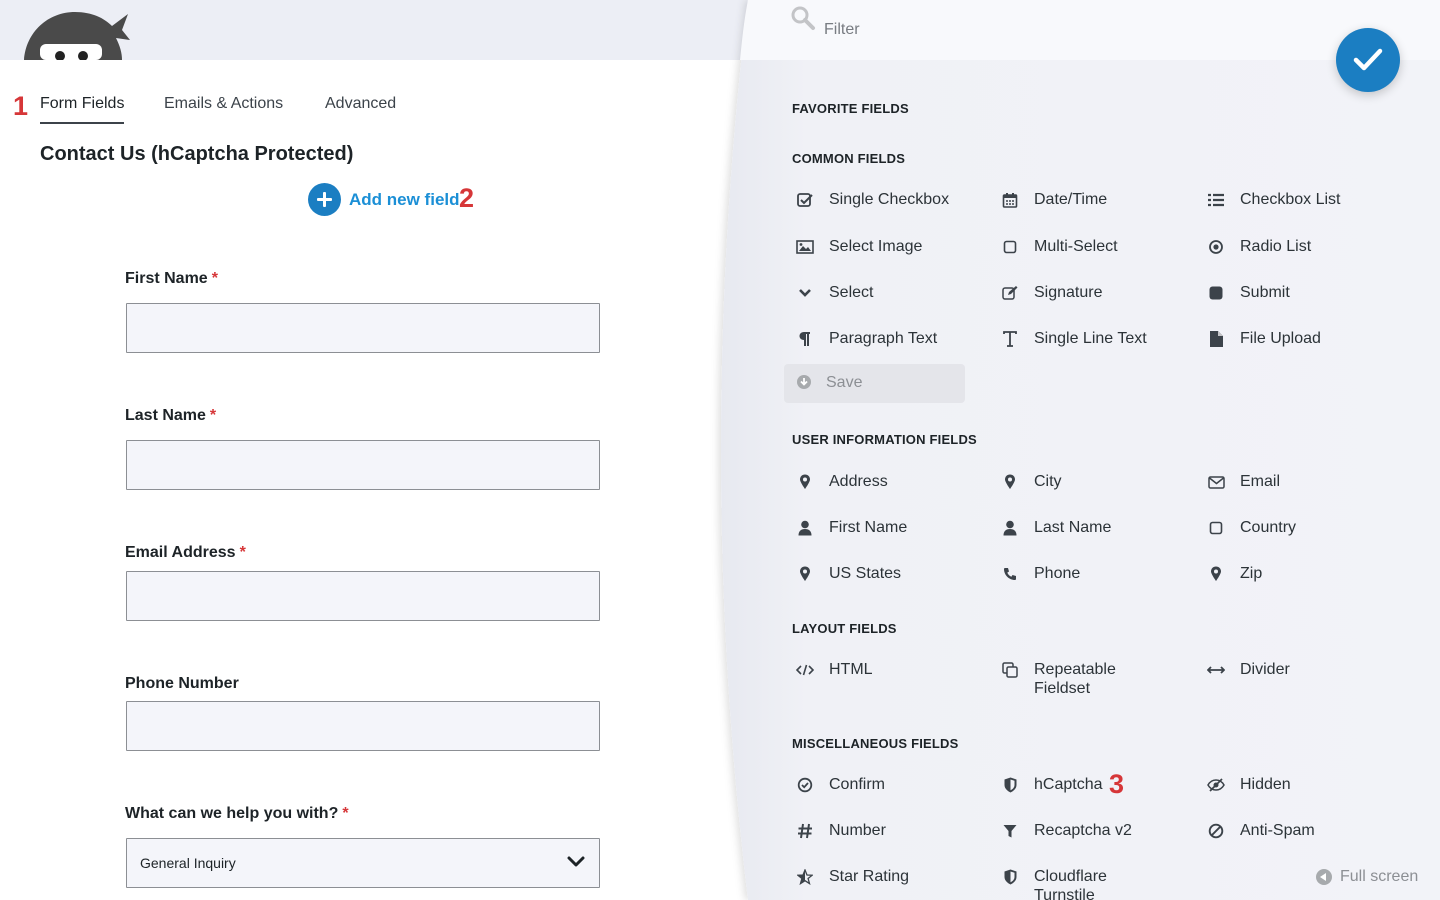 The width and height of the screenshot is (1440, 900). Describe the element at coordinates (840, 831) in the screenshot. I see `field-number: Number` at that location.